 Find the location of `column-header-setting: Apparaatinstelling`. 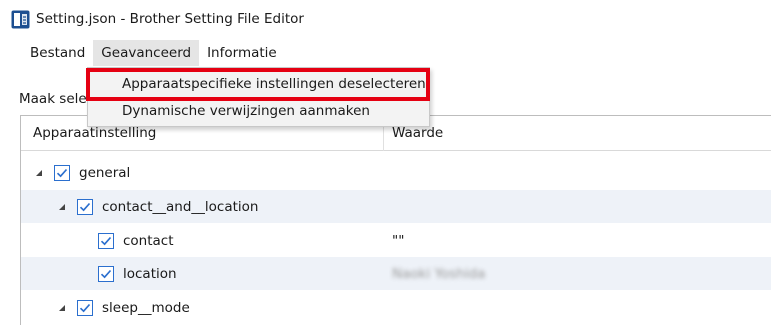

column-header-setting: Apparaatinstelling is located at coordinates (94, 133).